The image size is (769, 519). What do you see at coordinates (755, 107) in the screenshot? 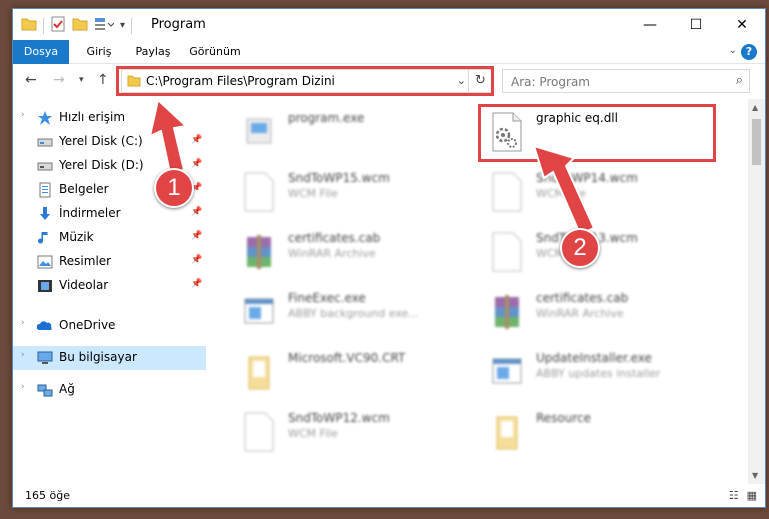
I see `scroll-up-icon: ▲` at bounding box center [755, 107].